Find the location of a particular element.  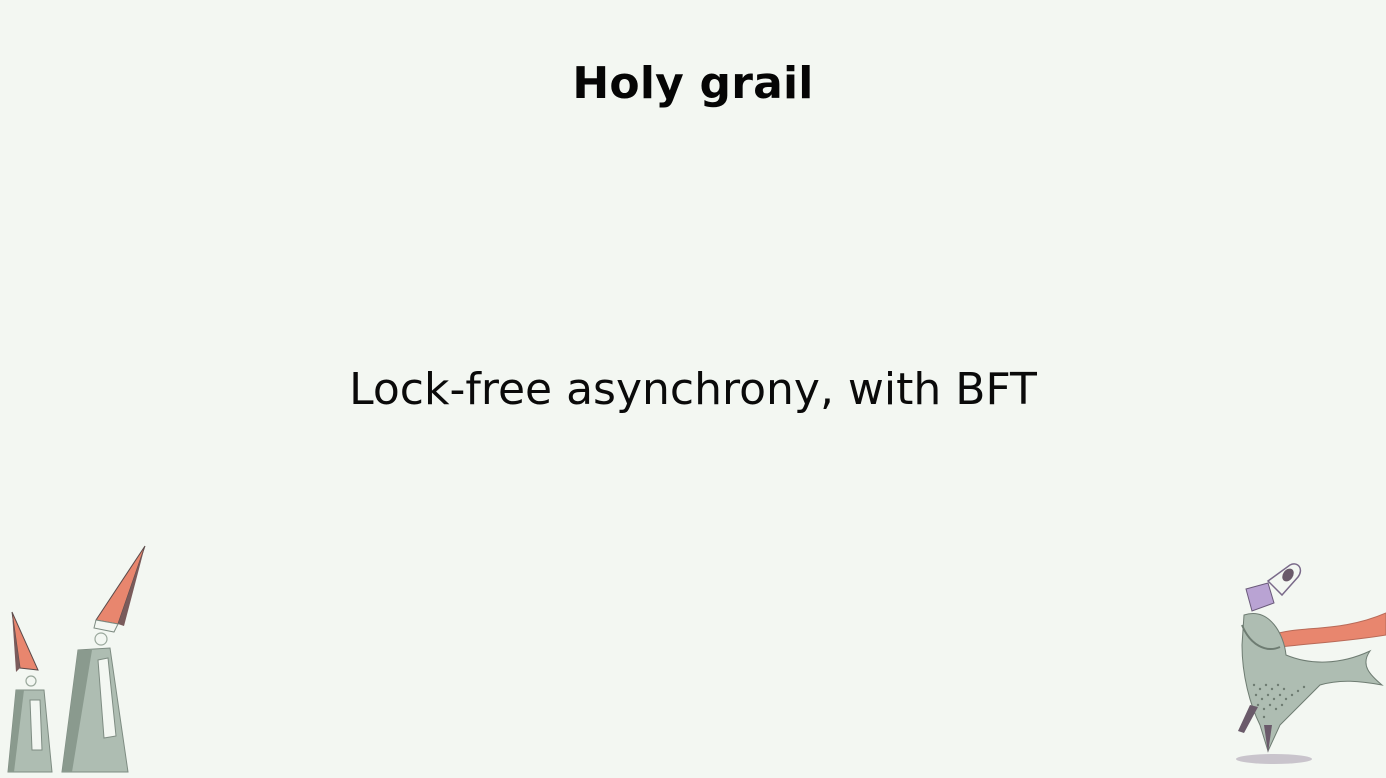

slide-body-text: Lock-free asynchrony, with BFT is located at coordinates (693, 389).